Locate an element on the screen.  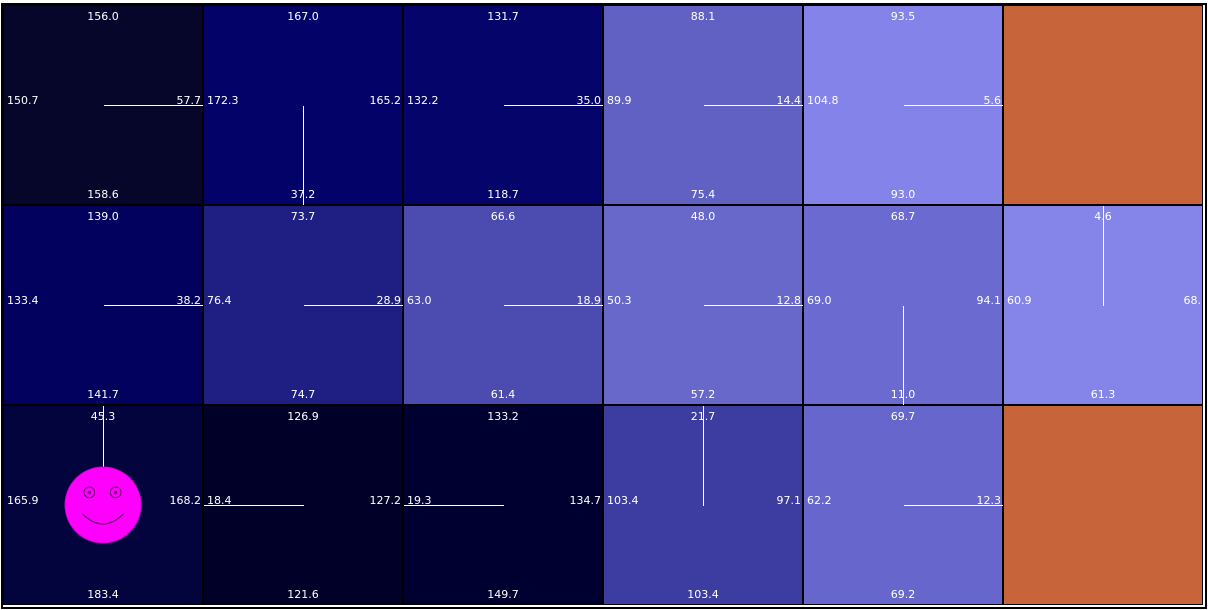
q-value-south: 118.7 is located at coordinates (503, 194).